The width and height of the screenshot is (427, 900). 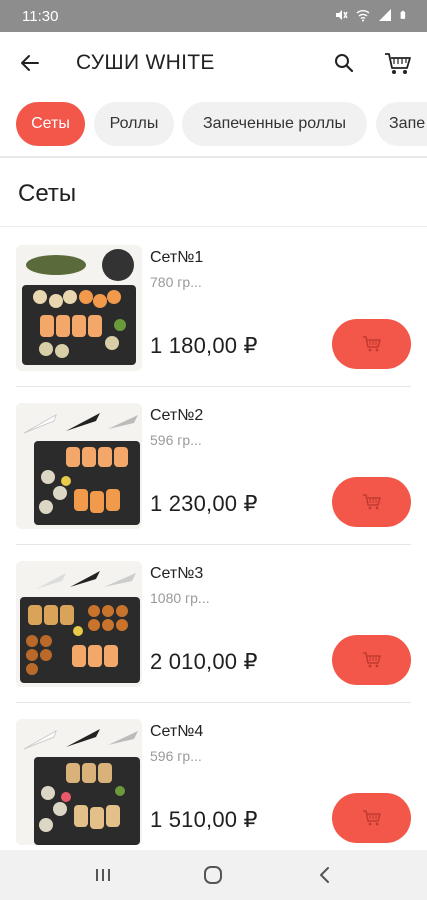 What do you see at coordinates (325, 875) in the screenshot?
I see `back-icon` at bounding box center [325, 875].